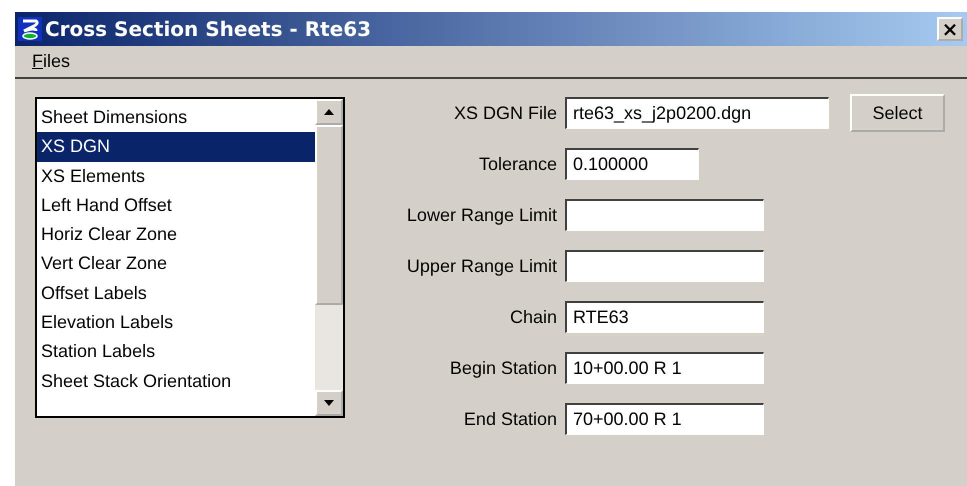 This screenshot has width=967, height=486. Describe the element at coordinates (176, 323) in the screenshot. I see `list-item: Elevation Labels` at that location.